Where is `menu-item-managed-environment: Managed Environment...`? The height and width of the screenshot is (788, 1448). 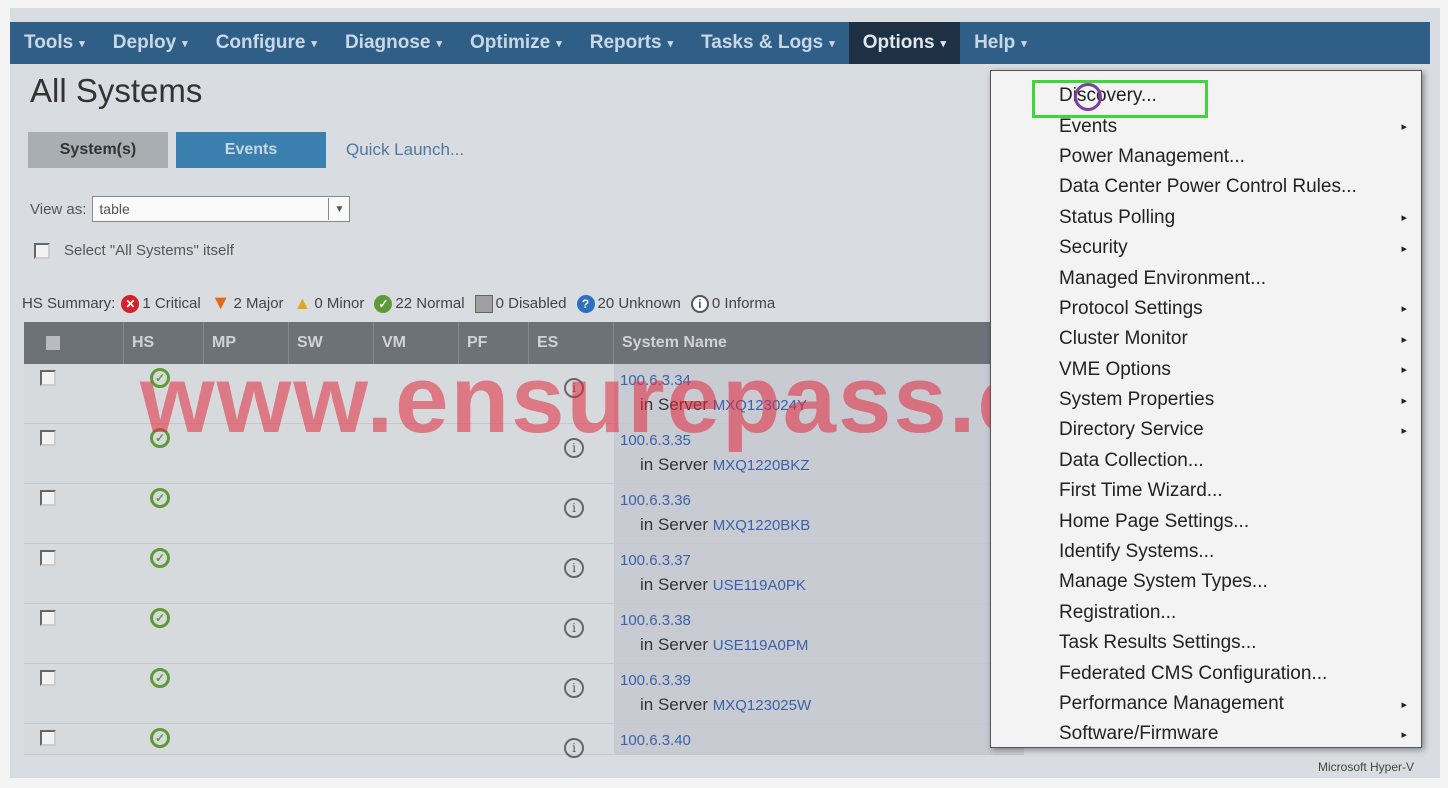 menu-item-managed-environment: Managed Environment... is located at coordinates (1206, 278).